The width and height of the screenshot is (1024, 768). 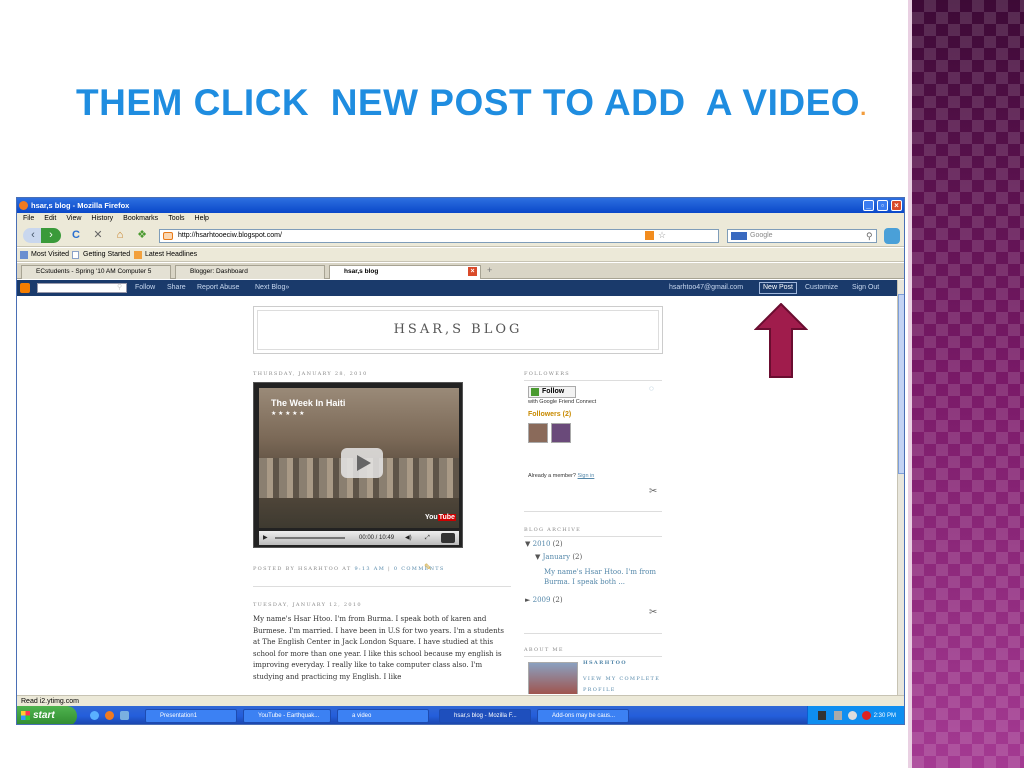 What do you see at coordinates (50, 701) in the screenshot?
I see `status-text: Read i2.ytimg.com` at bounding box center [50, 701].